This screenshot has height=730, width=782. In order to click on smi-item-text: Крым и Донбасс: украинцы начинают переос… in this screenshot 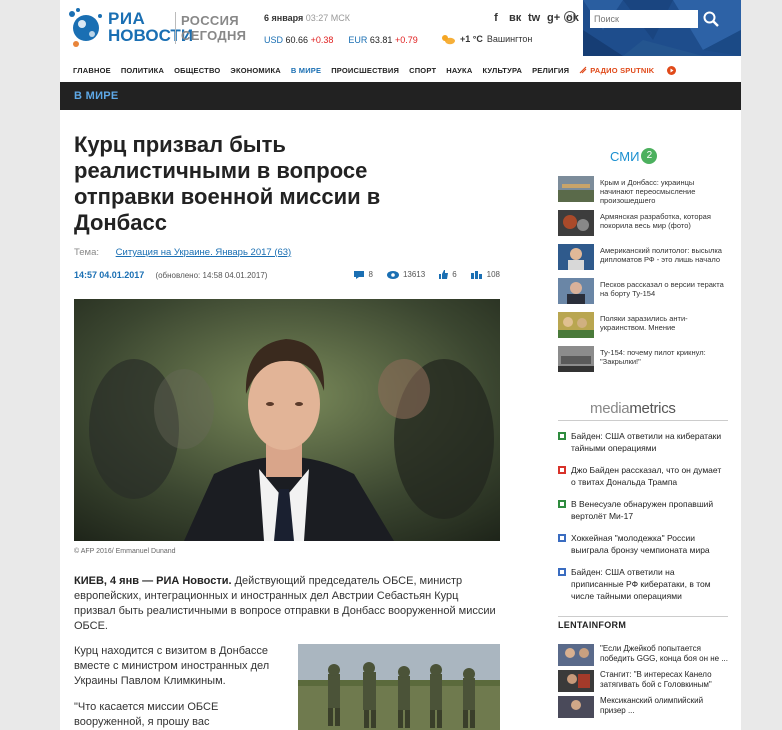, I will do `click(648, 191)`.